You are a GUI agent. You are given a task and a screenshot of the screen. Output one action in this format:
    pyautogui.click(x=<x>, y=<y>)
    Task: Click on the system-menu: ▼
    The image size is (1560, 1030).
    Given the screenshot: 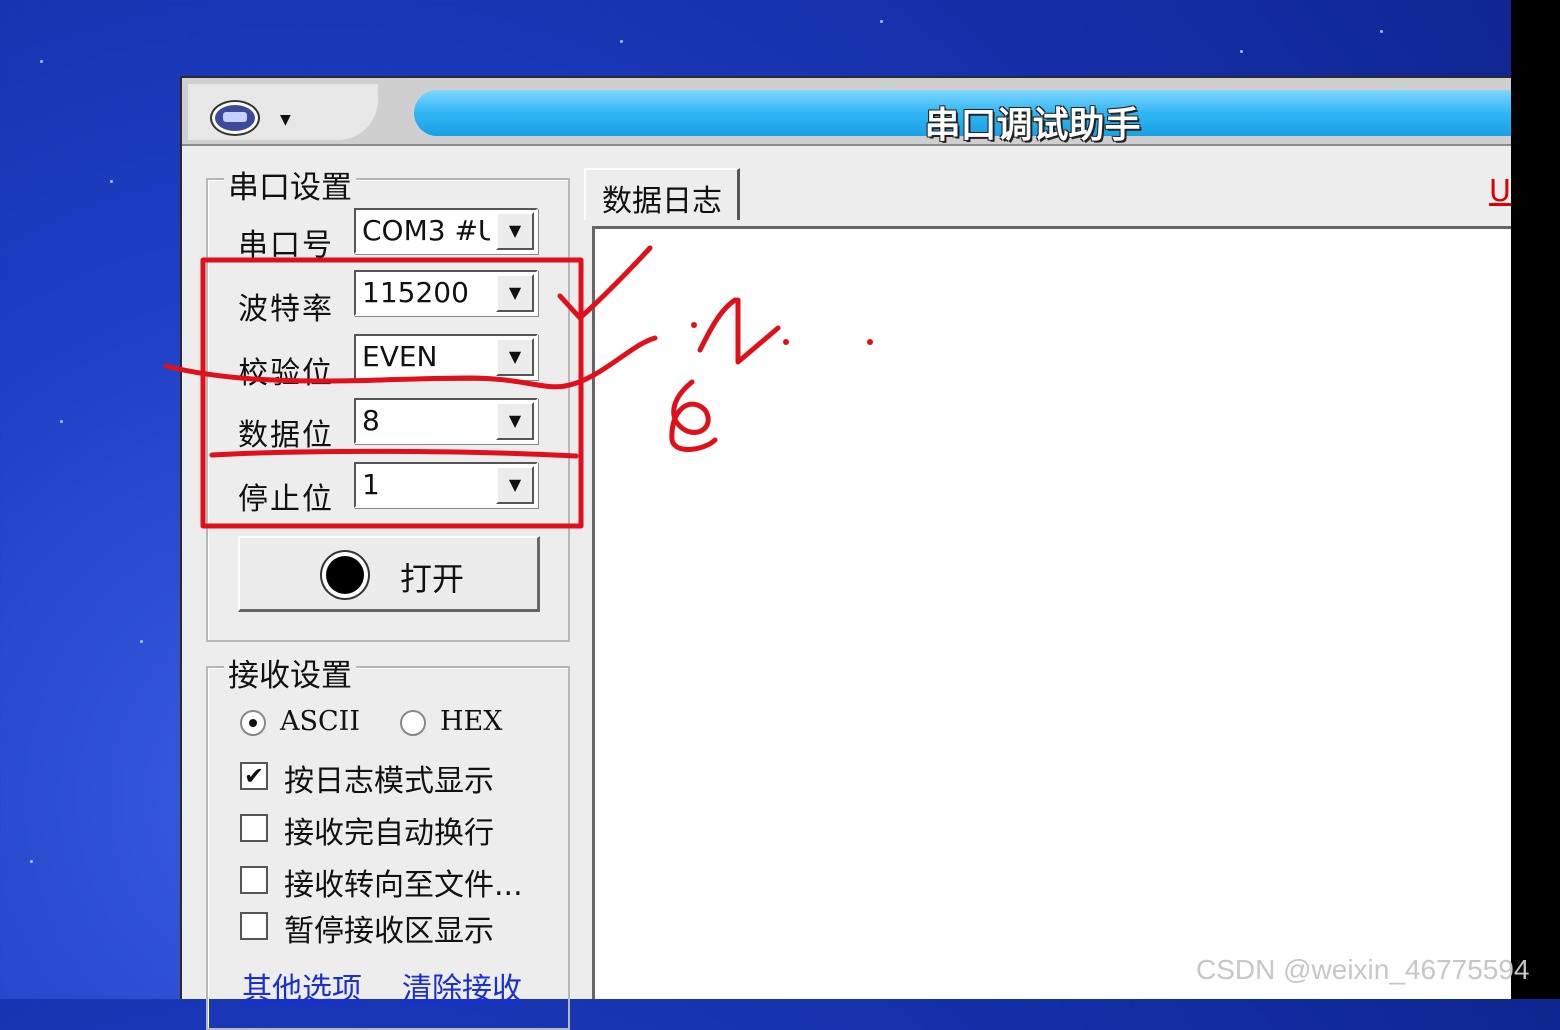 What is the action you would take?
    pyautogui.click(x=283, y=112)
    